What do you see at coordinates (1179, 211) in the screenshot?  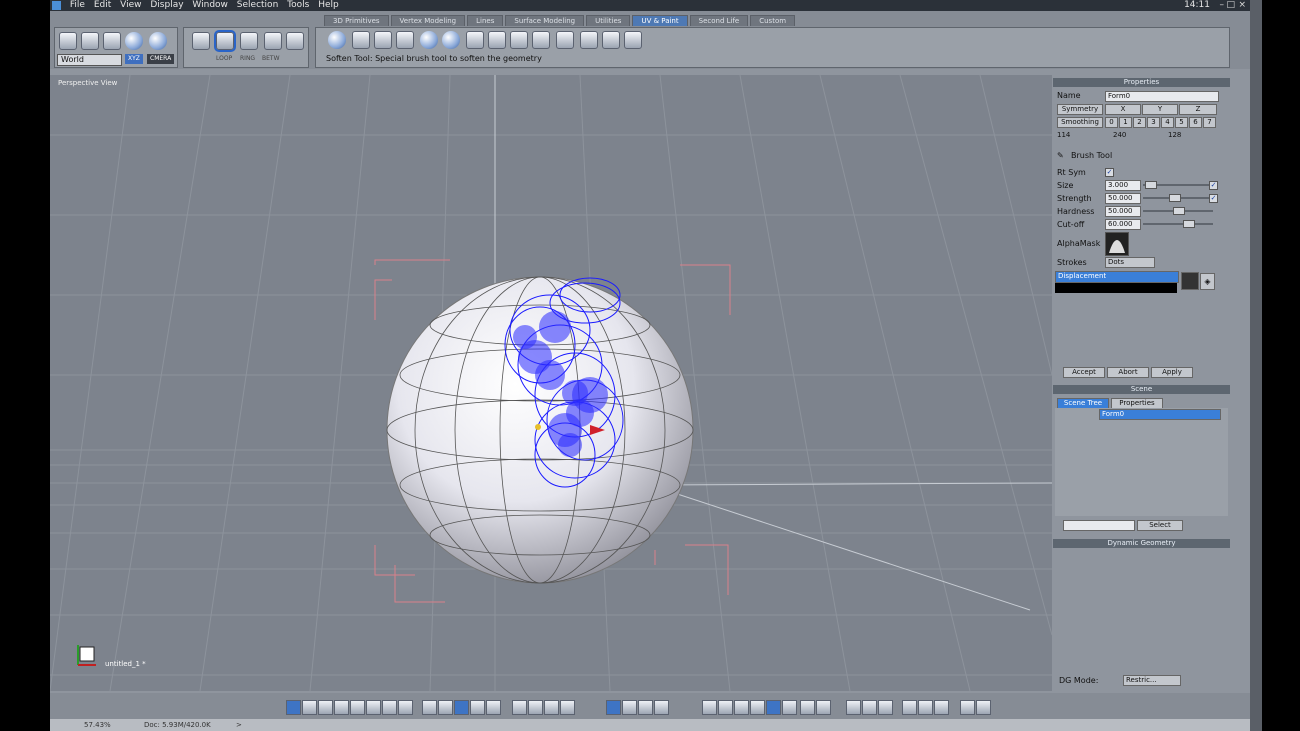 I see `hardness-slider-handle` at bounding box center [1179, 211].